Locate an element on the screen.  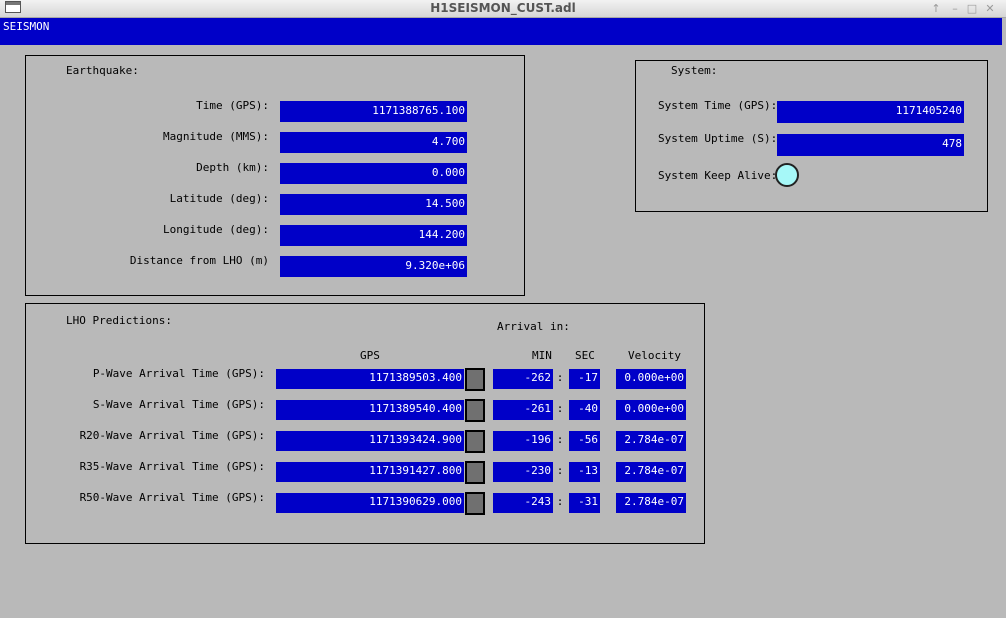
system-uptime-value: 478 is located at coordinates (870, 145).